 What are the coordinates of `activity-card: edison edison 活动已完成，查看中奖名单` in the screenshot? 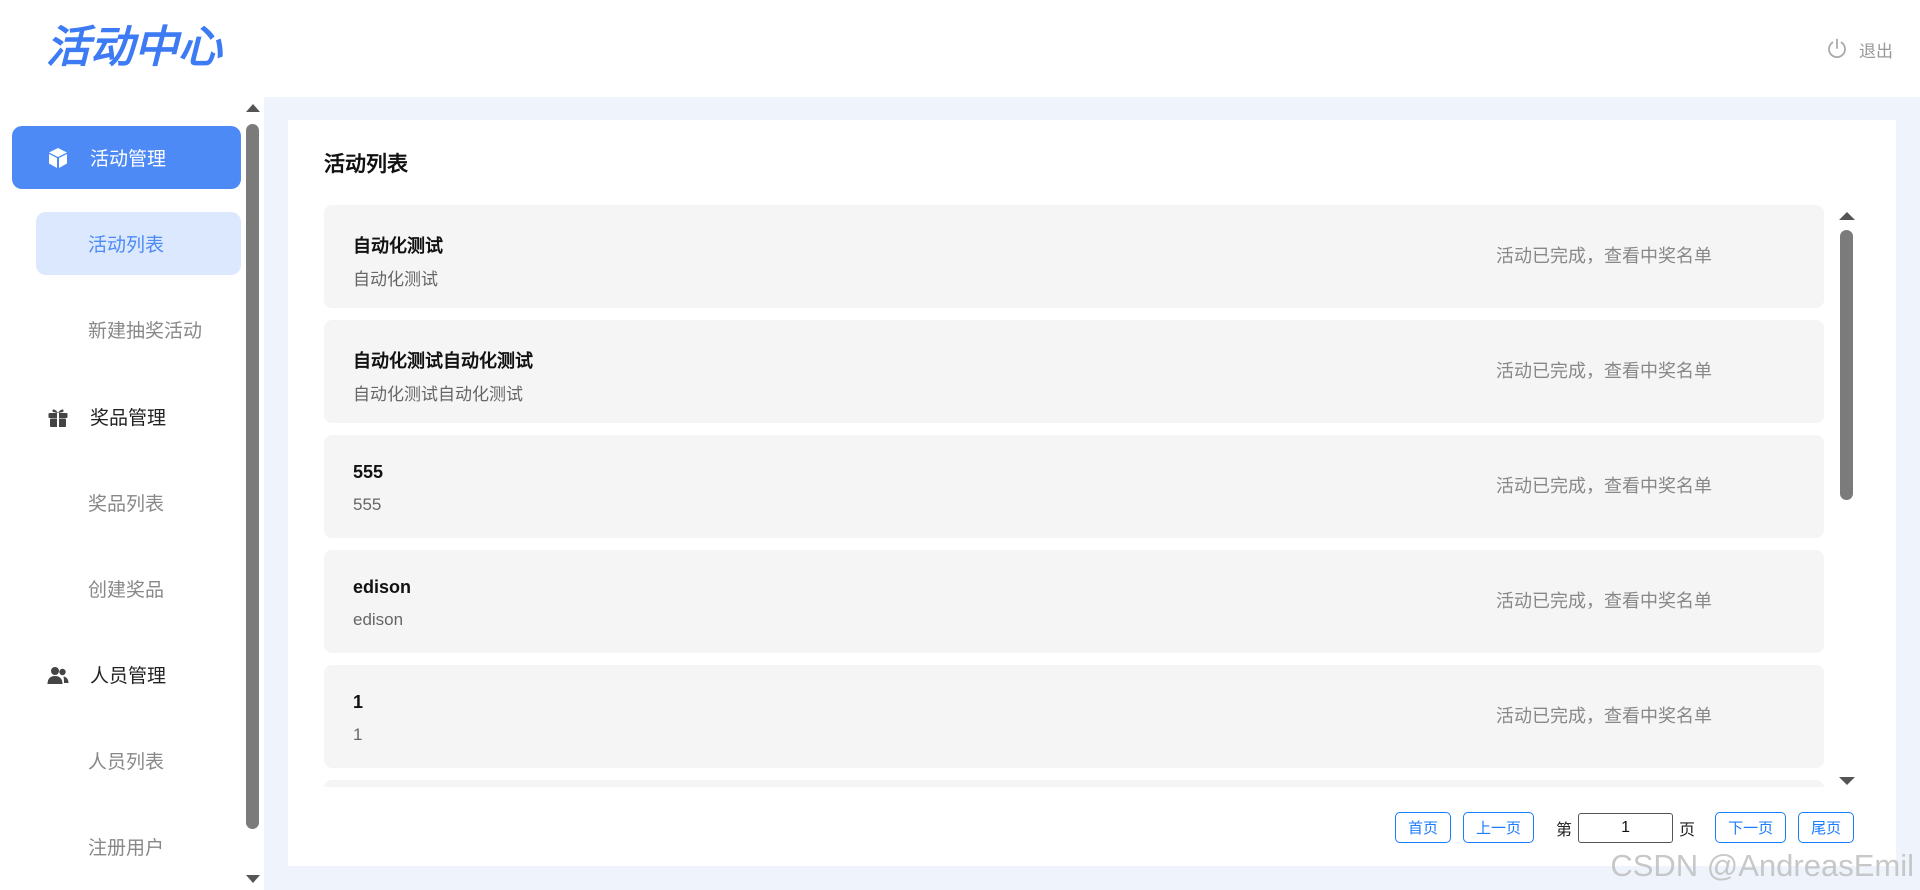 It's located at (1074, 601).